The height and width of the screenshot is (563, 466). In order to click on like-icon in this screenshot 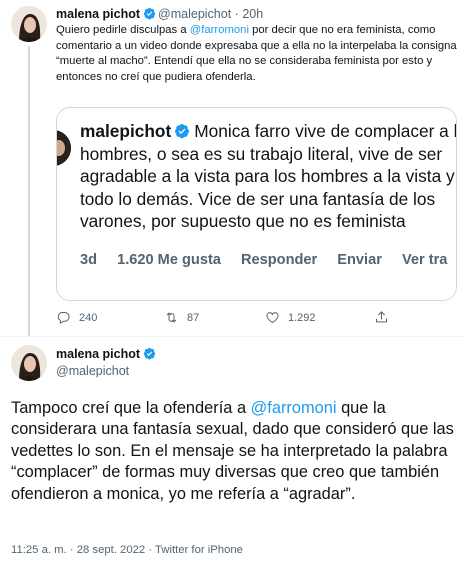, I will do `click(272, 318)`.